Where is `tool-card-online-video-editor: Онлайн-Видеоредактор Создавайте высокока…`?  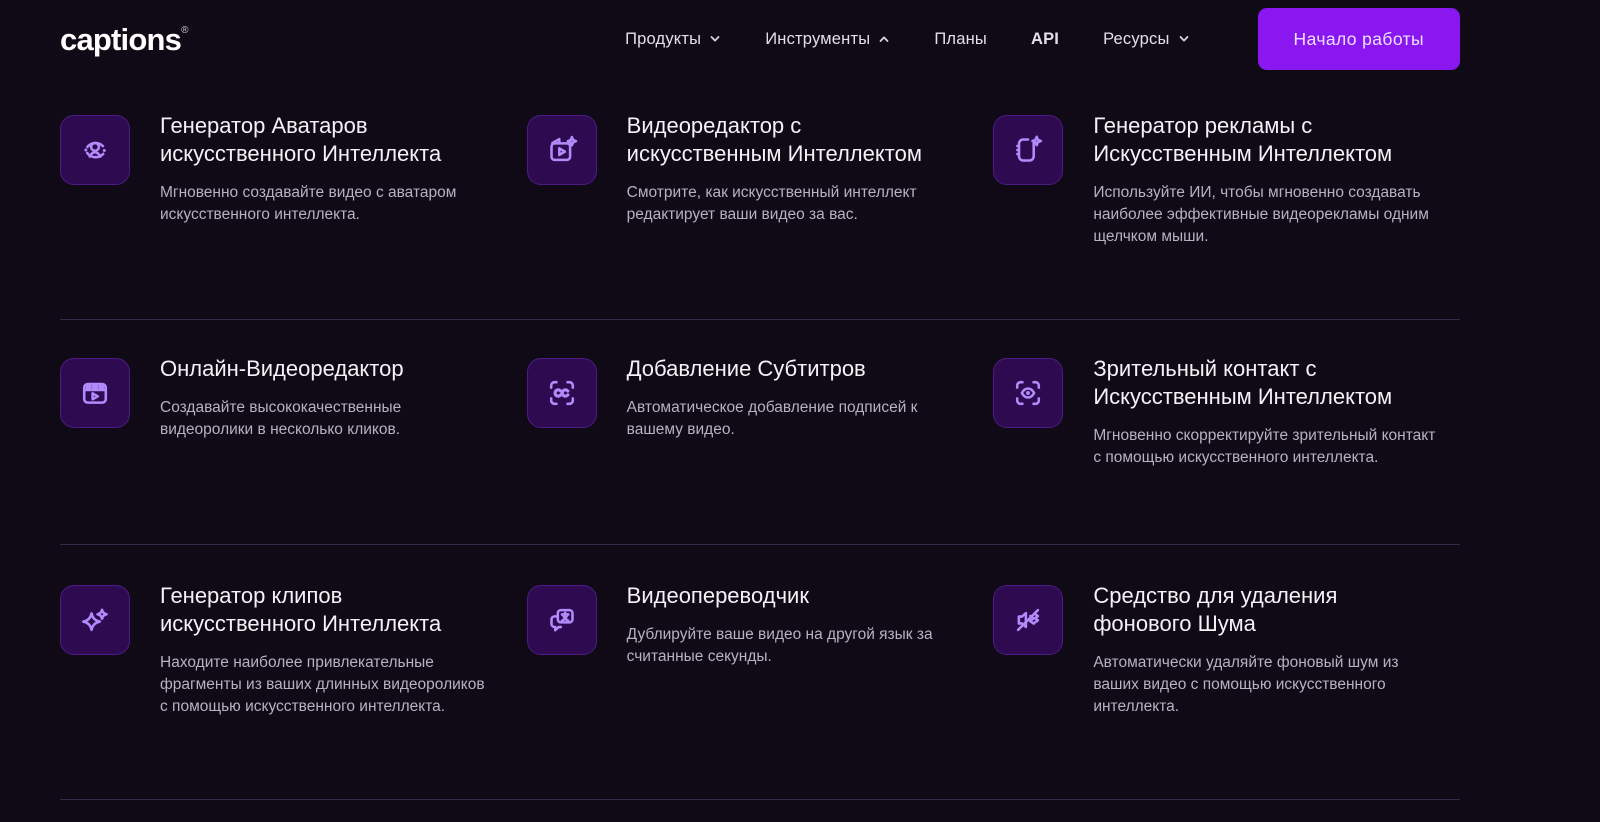
tool-card-online-video-editor: Онлайн-Видеоредактор Создавайте высокока… is located at coordinates (293, 450).